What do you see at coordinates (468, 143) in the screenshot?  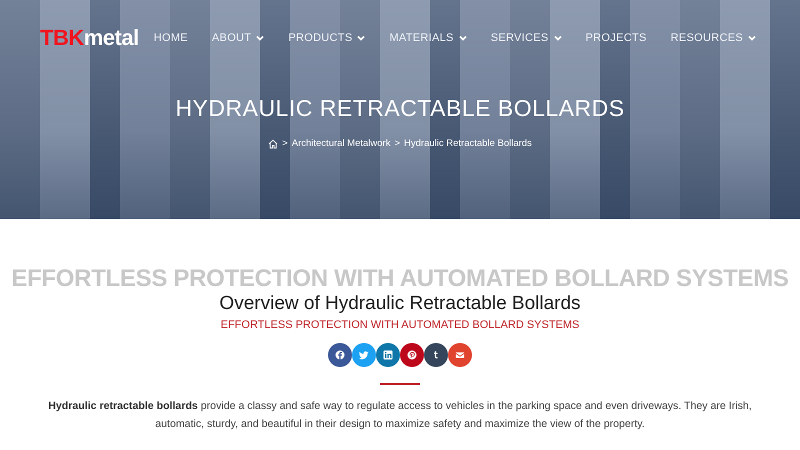 I see `breadcrumb-item: Hydraulic Retractable Bollards` at bounding box center [468, 143].